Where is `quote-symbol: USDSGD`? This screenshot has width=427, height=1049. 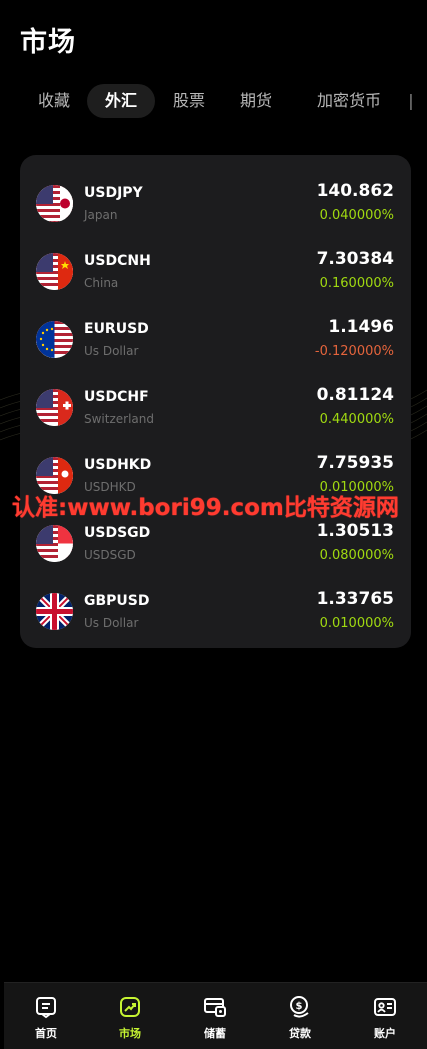 quote-symbol: USDSGD is located at coordinates (117, 533).